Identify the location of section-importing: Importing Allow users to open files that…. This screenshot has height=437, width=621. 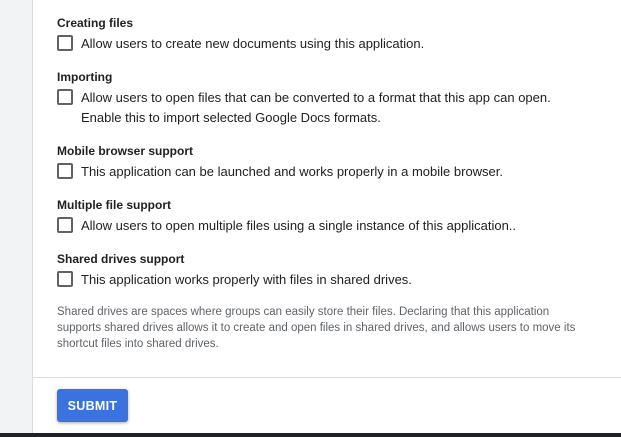
(327, 99).